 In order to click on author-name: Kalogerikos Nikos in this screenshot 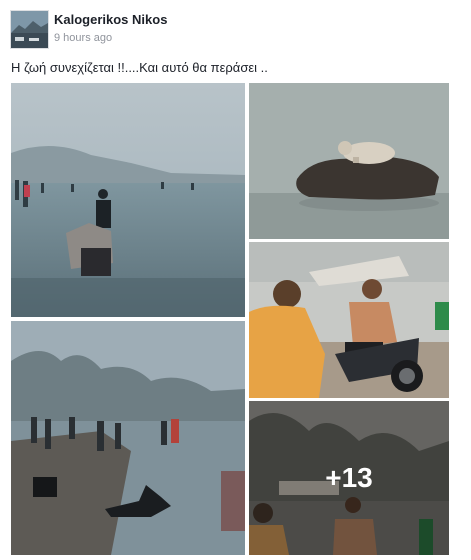, I will do `click(110, 19)`.